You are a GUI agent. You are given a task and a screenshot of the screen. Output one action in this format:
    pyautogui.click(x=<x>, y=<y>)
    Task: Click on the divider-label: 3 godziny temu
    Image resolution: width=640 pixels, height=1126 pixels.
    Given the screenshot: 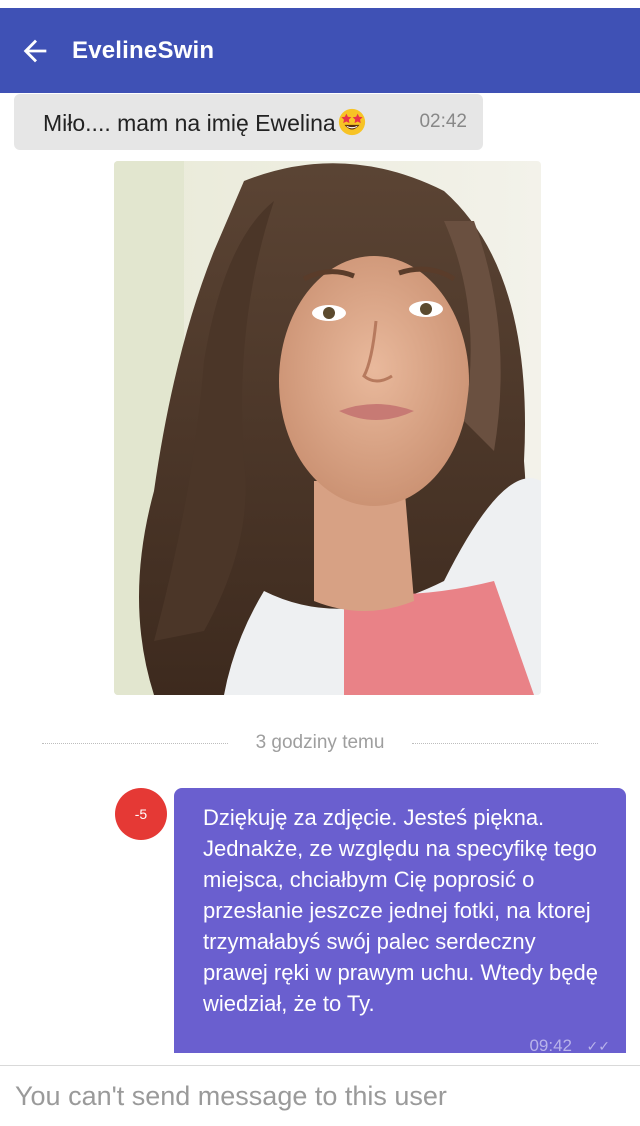 What is the action you would take?
    pyautogui.click(x=320, y=742)
    